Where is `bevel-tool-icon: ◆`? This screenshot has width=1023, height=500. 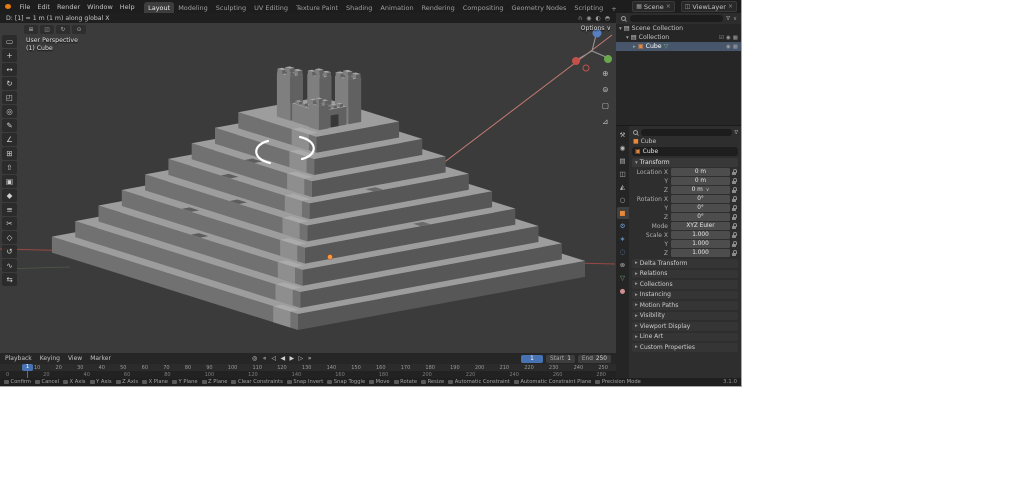
bevel-tool-icon: ◆ is located at coordinates (9, 195).